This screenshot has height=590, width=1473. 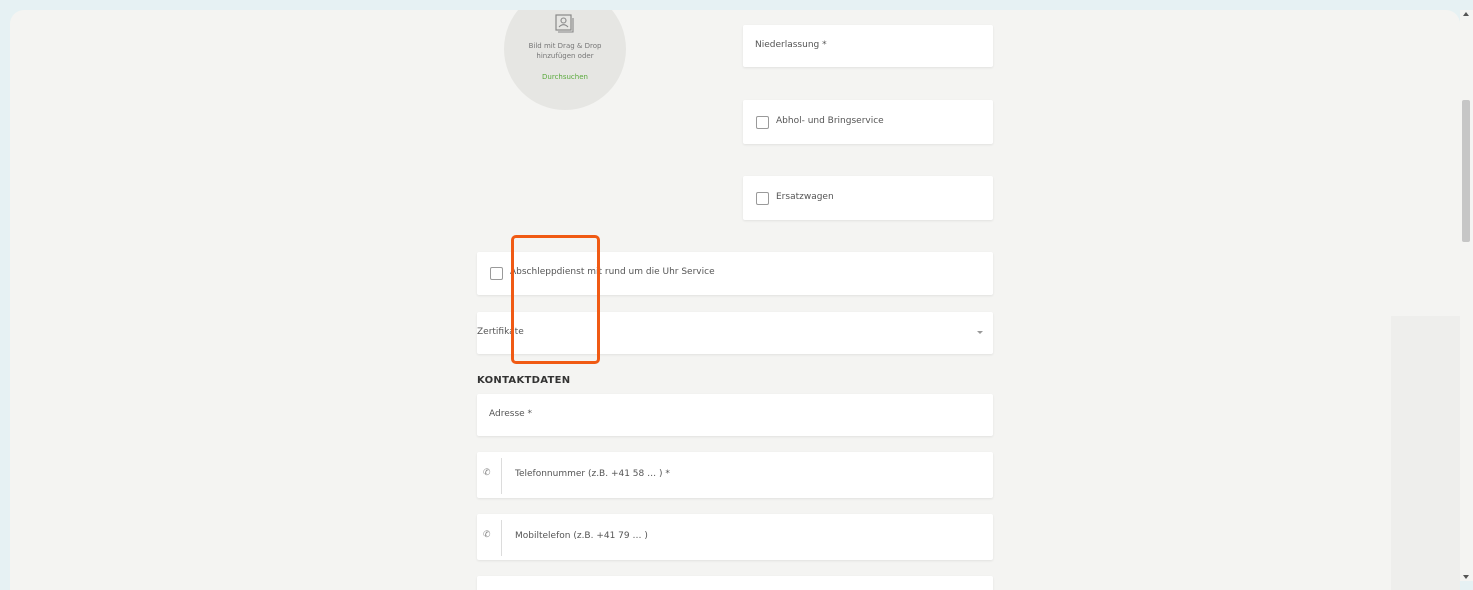 What do you see at coordinates (868, 46) in the screenshot?
I see `niederlassung-field: Niederlassung *` at bounding box center [868, 46].